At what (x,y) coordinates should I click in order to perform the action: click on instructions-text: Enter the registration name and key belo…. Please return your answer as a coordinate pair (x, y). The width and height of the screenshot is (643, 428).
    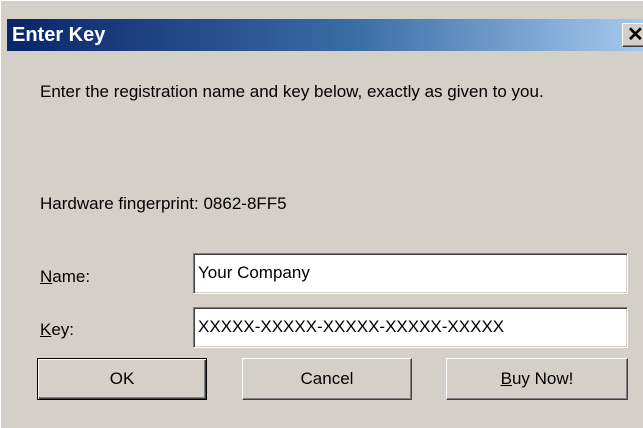
    Looking at the image, I should click on (292, 91).